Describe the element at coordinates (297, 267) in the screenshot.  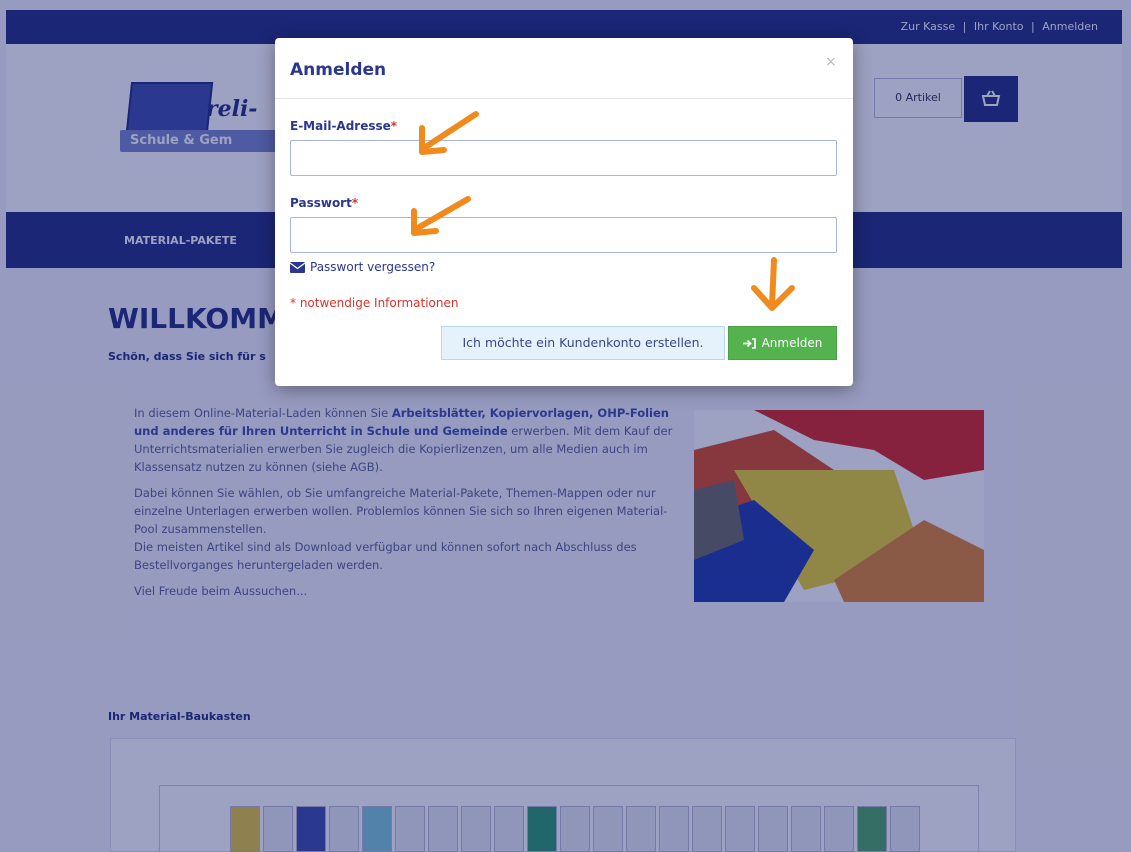
I see `envelope-icon` at that location.